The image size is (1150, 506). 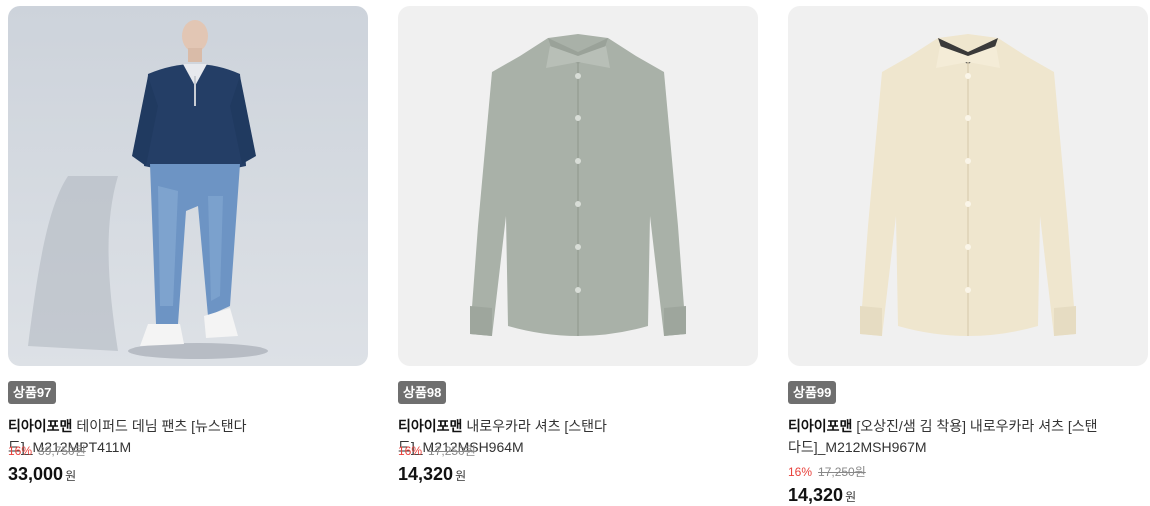 I want to click on sale-price-value: 33,000, so click(x=36, y=474).